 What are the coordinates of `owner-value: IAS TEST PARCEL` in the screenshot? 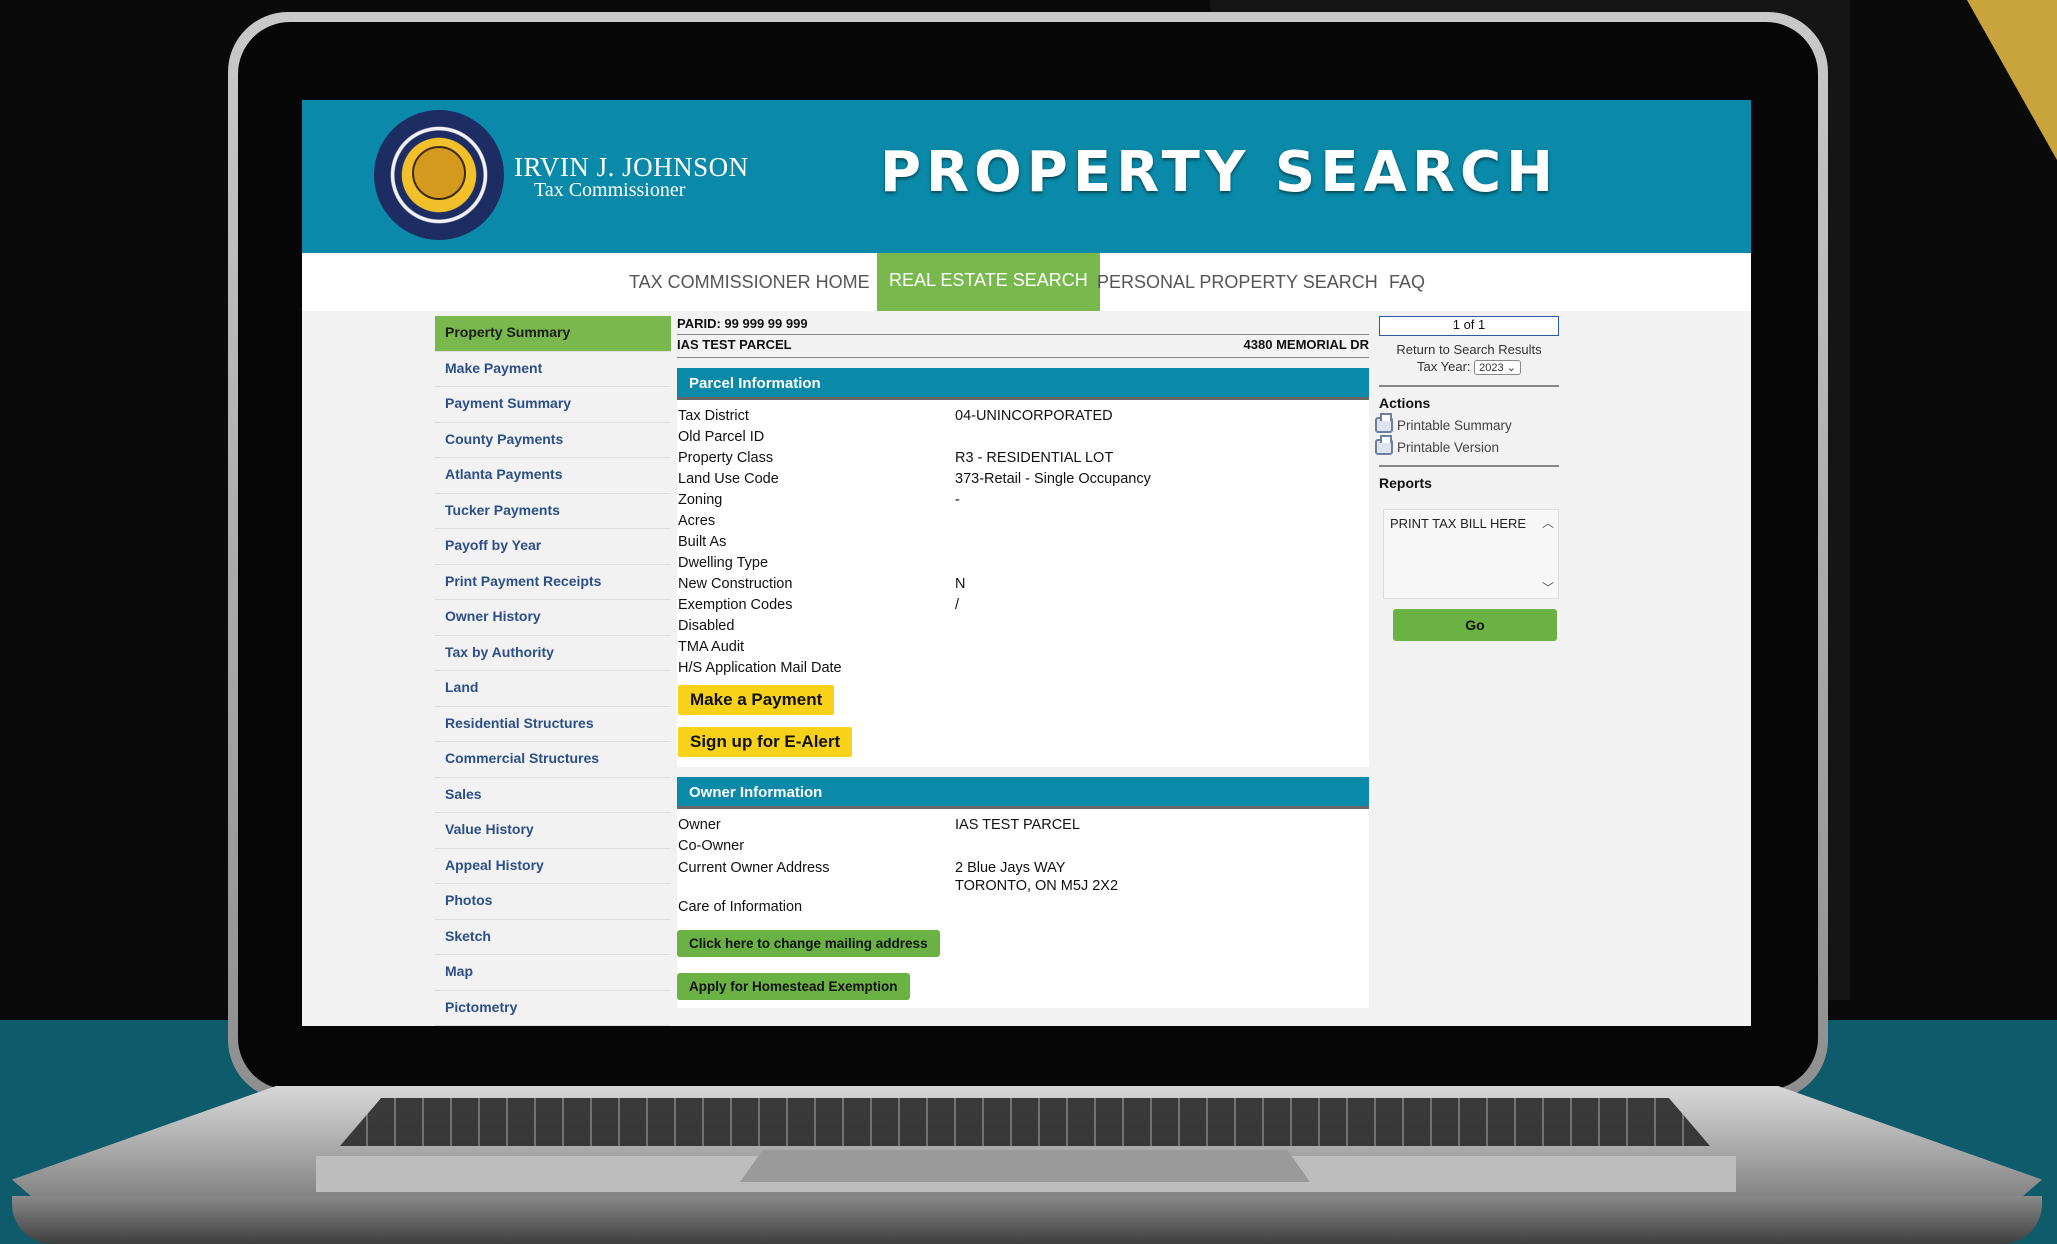 It's located at (1017, 825).